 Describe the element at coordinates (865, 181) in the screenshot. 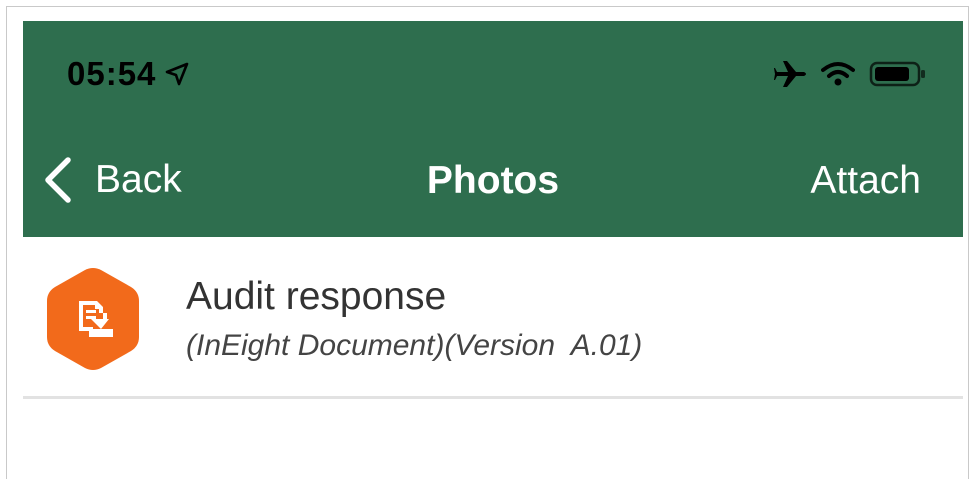

I see `attach-button: Attach` at that location.